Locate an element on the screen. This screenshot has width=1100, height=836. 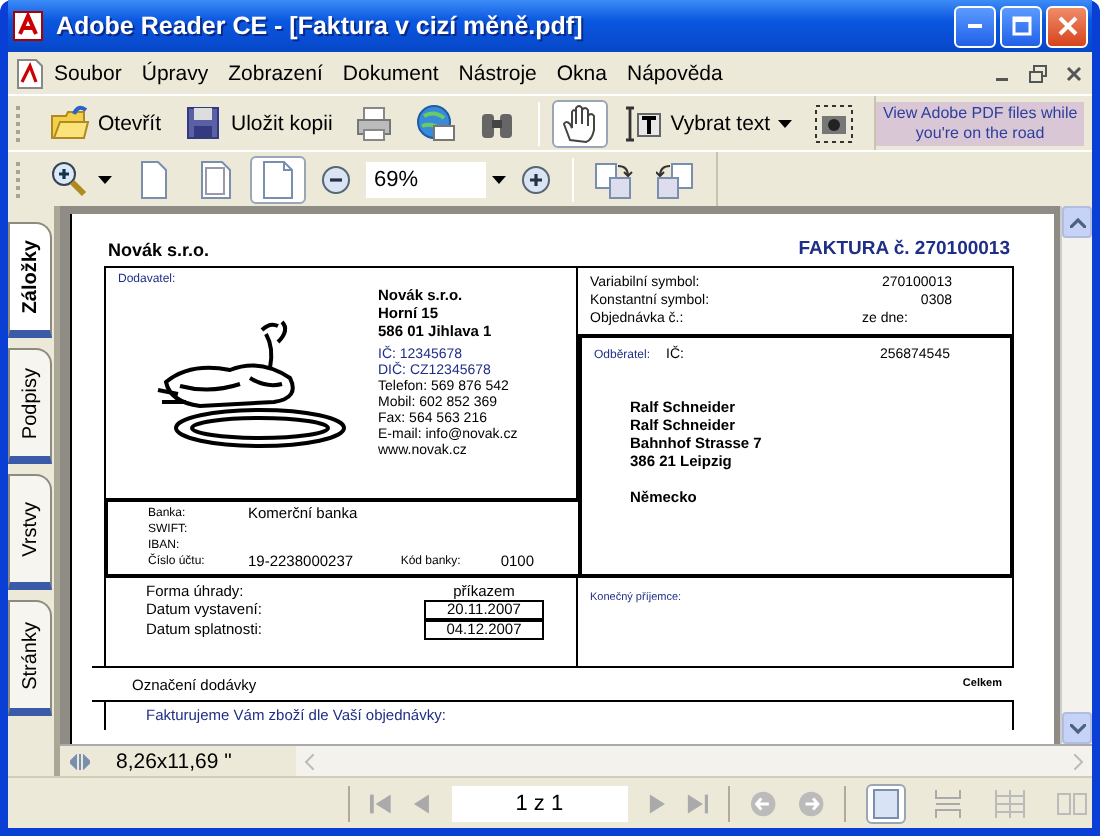
scroll-down-button is located at coordinates (1077, 728).